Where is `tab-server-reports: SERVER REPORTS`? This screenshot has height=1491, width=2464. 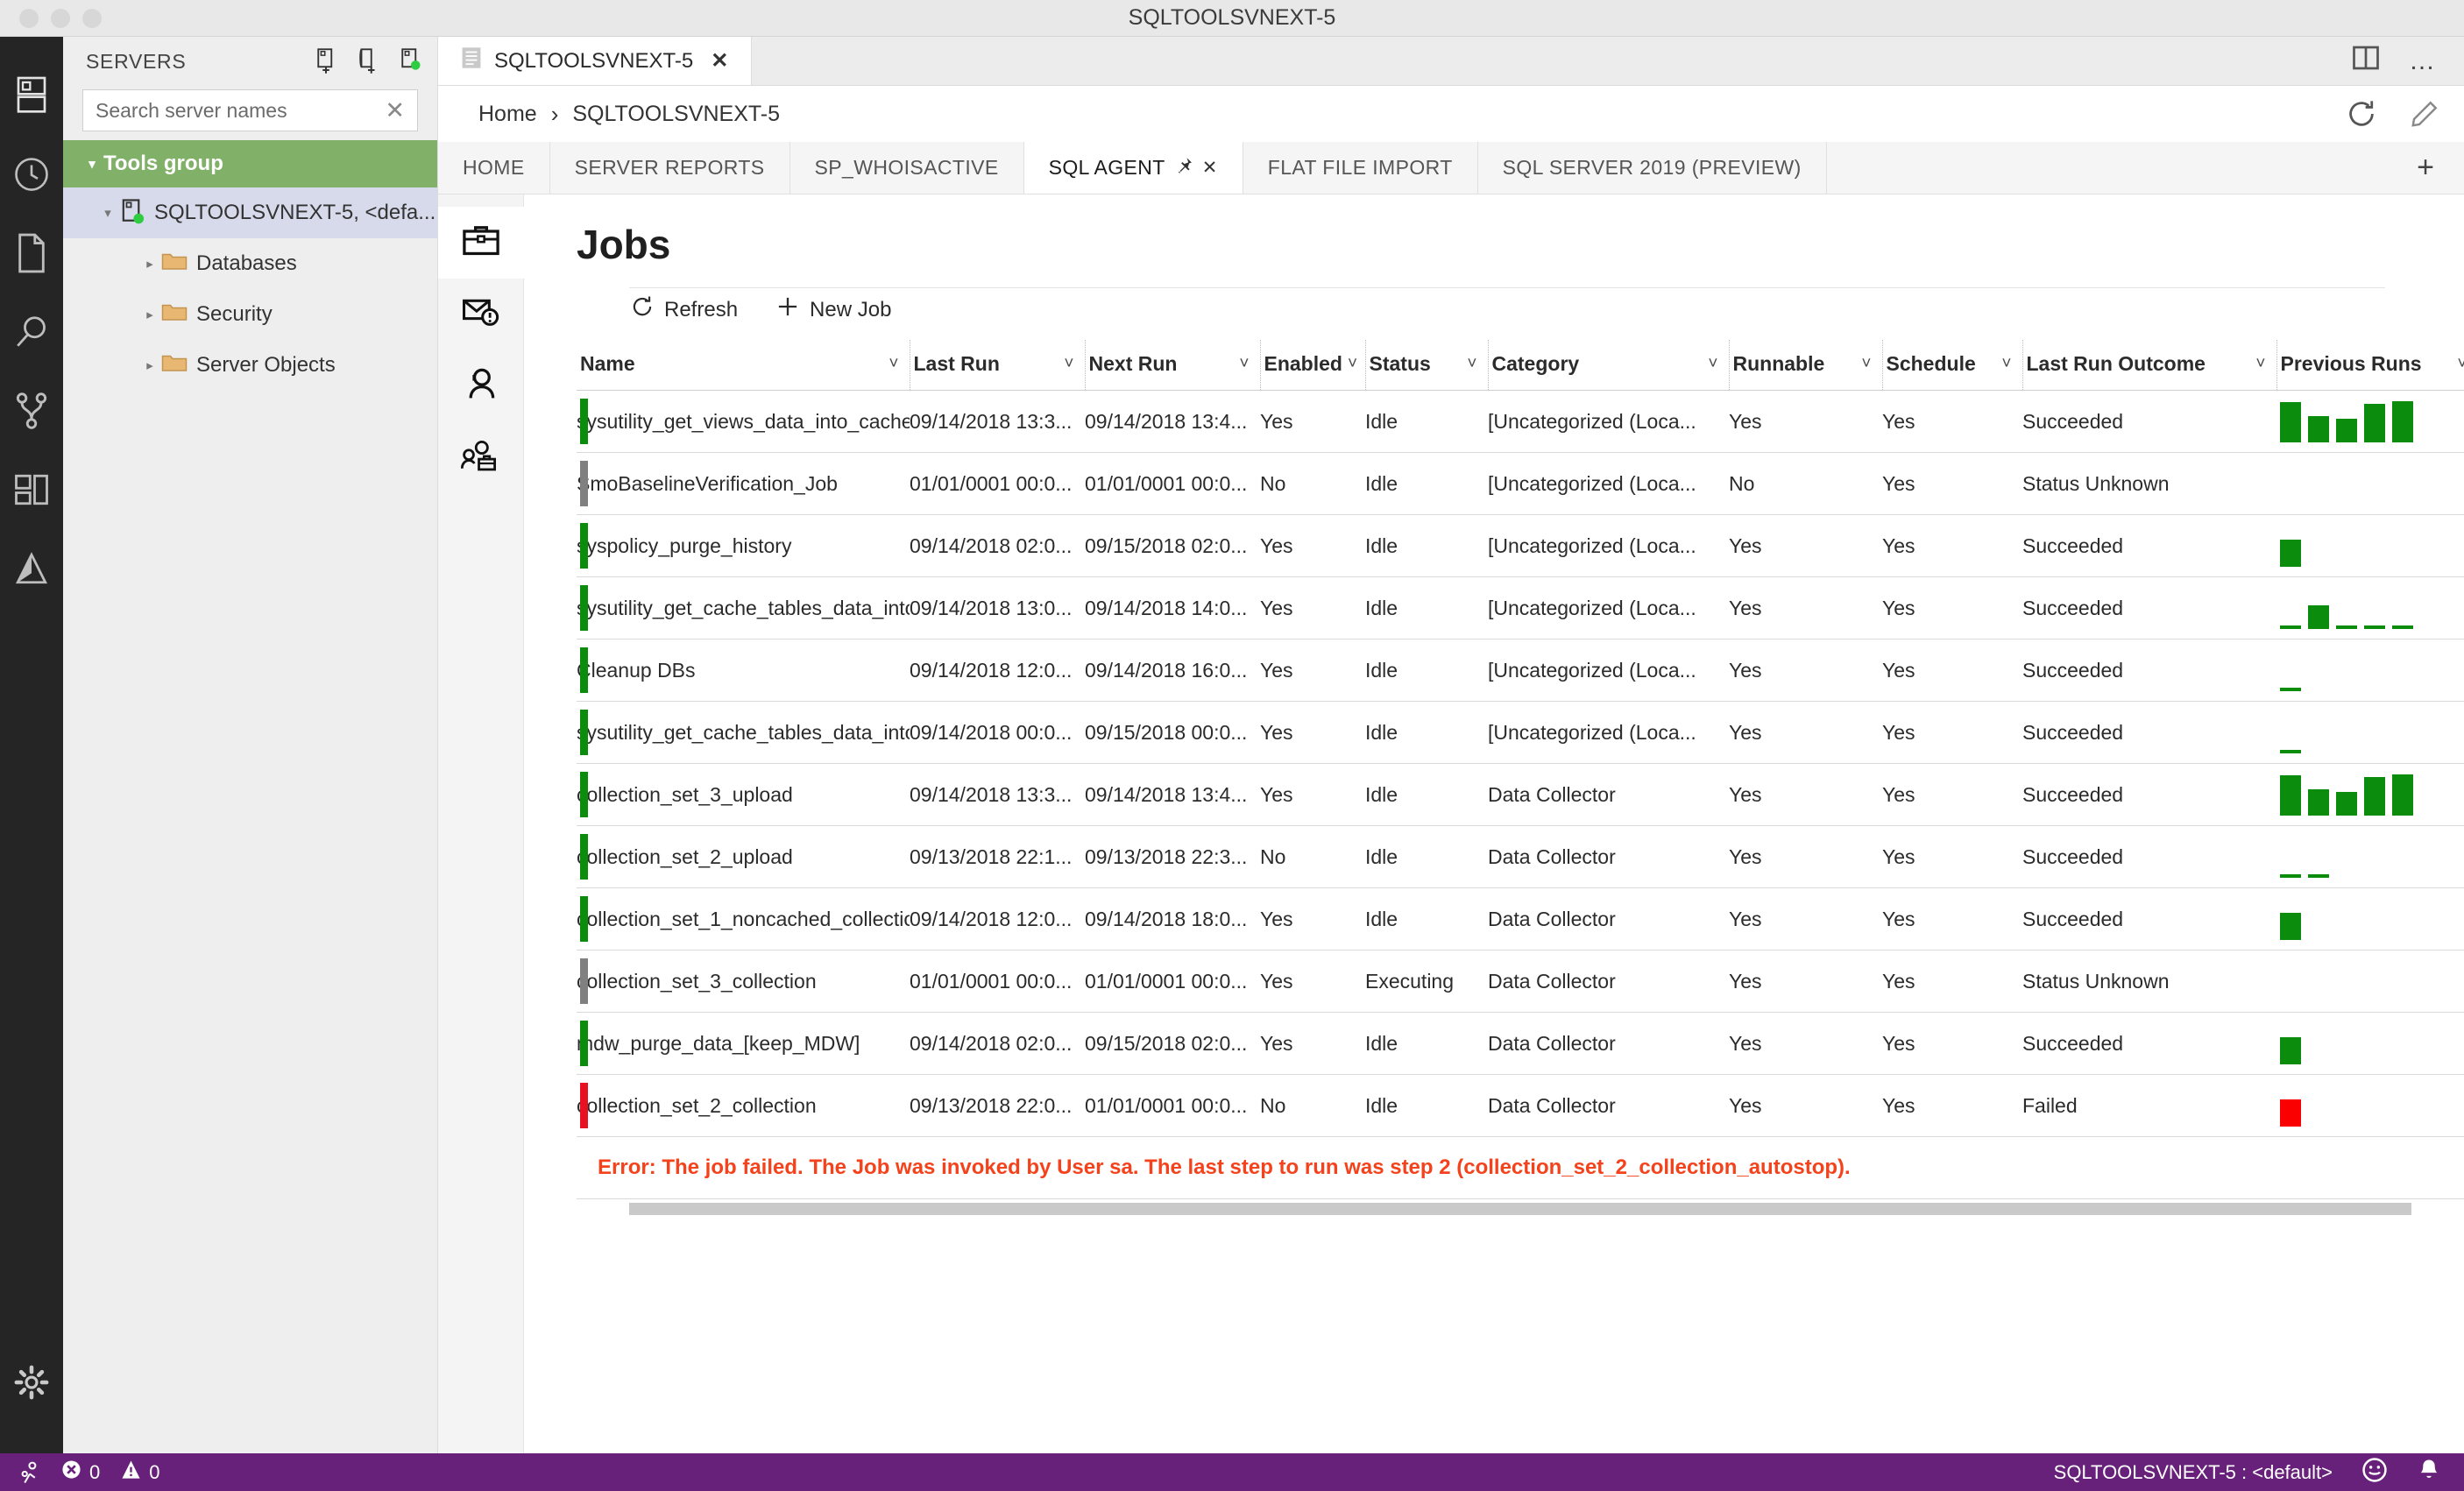
tab-server-reports: SERVER REPORTS is located at coordinates (670, 168).